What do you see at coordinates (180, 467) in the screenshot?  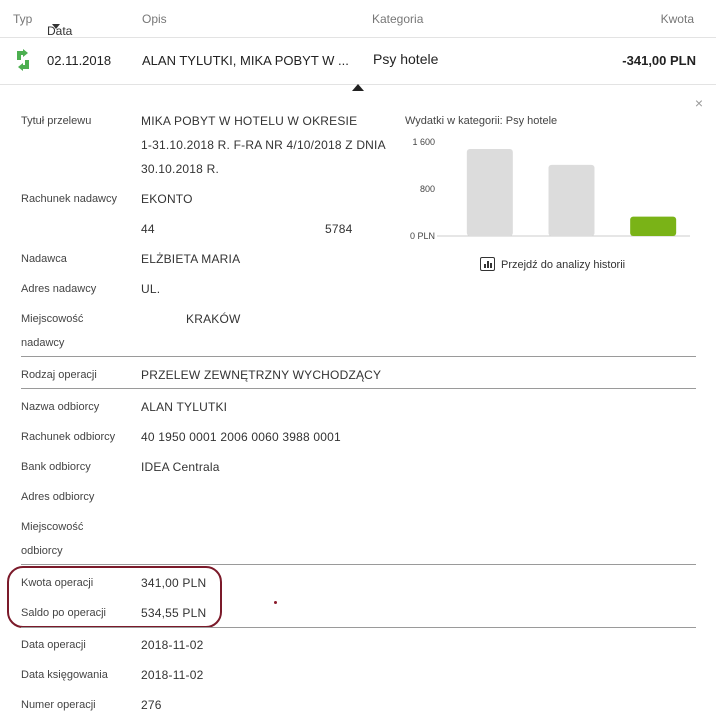 I see `value-recipient-bank: IDEA Centrala` at bounding box center [180, 467].